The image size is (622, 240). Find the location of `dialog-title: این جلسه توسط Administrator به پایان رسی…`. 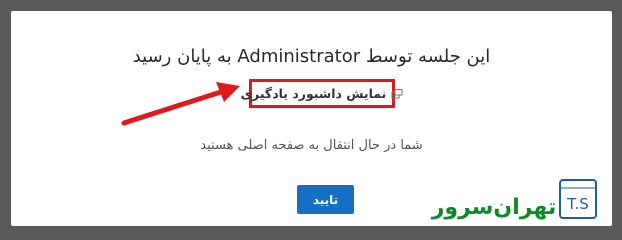

dialog-title: این جلسه توسط Administrator به پایان رسی… is located at coordinates (311, 56).